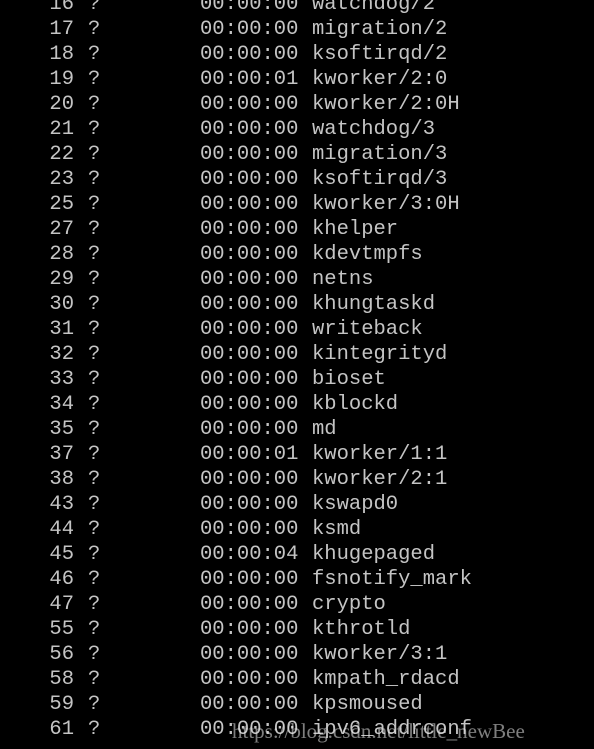 The width and height of the screenshot is (594, 749). What do you see at coordinates (361, 629) in the screenshot?
I see `process-cmd: kthrotld` at bounding box center [361, 629].